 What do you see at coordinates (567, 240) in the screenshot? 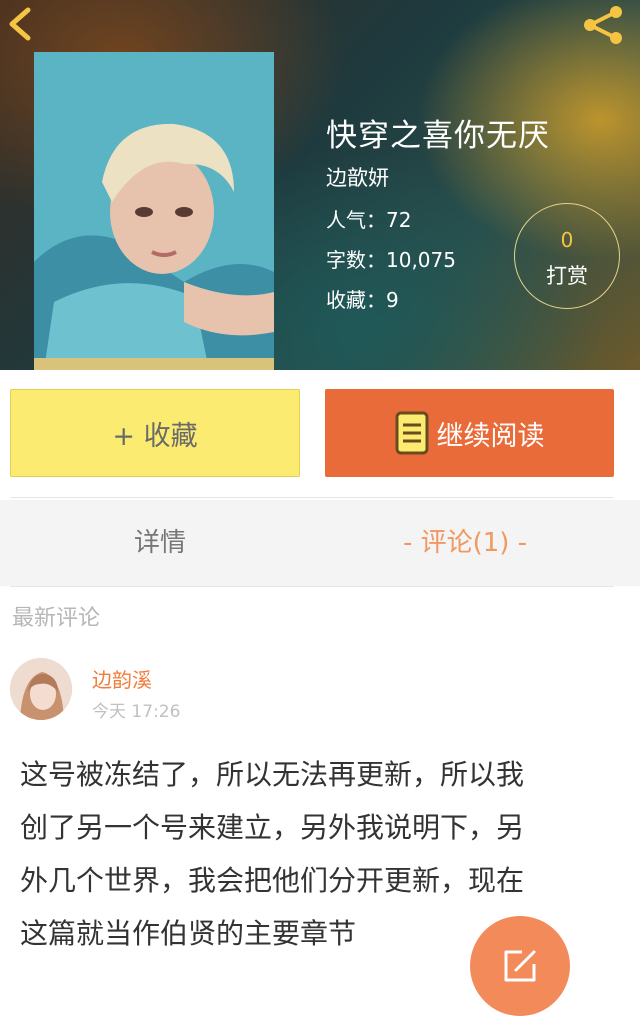
I see `tip-count: 0` at bounding box center [567, 240].